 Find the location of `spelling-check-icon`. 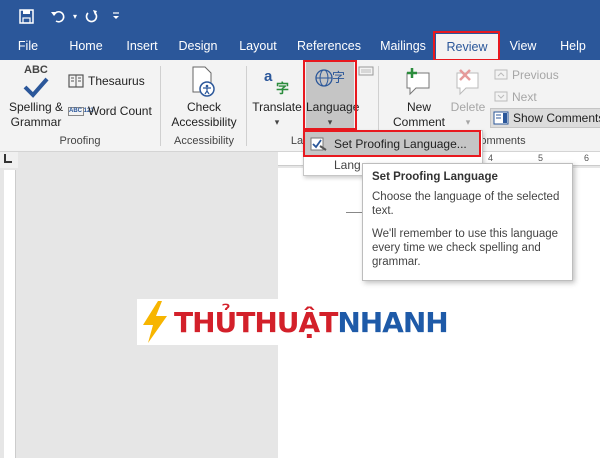

spelling-check-icon is located at coordinates (36, 87).